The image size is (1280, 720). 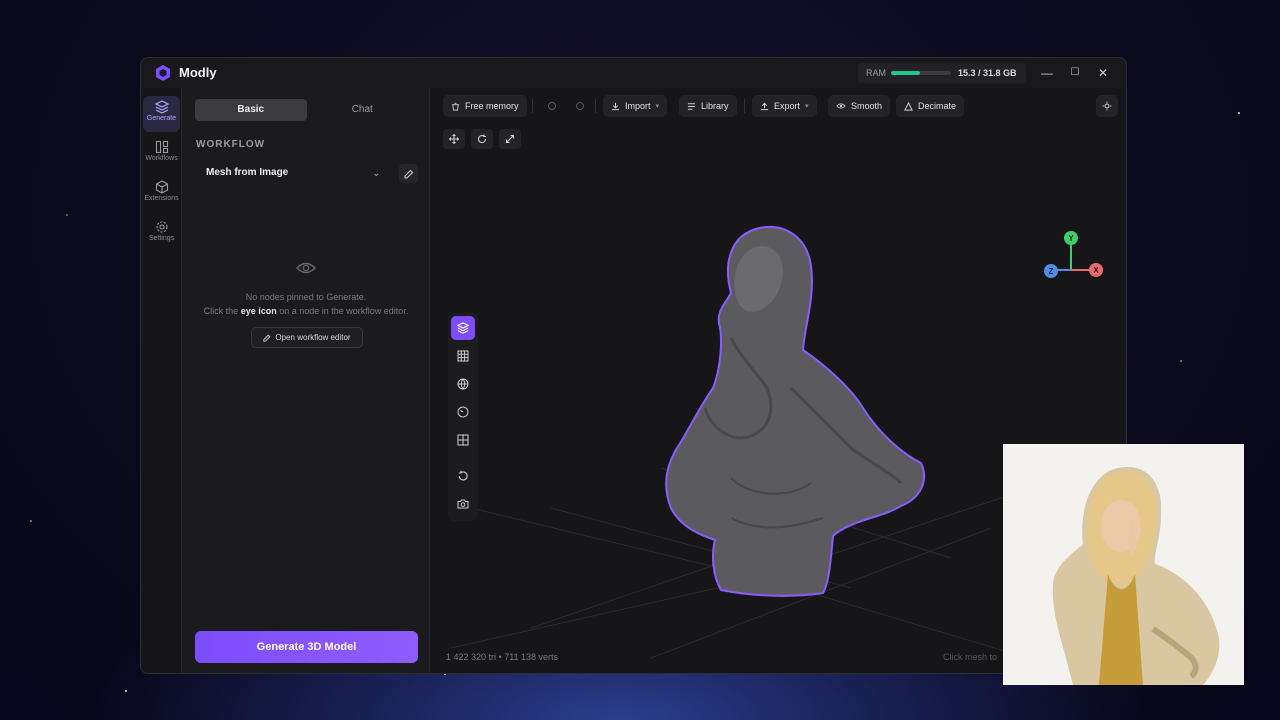 I want to click on triangle-icon, so click(x=908, y=106).